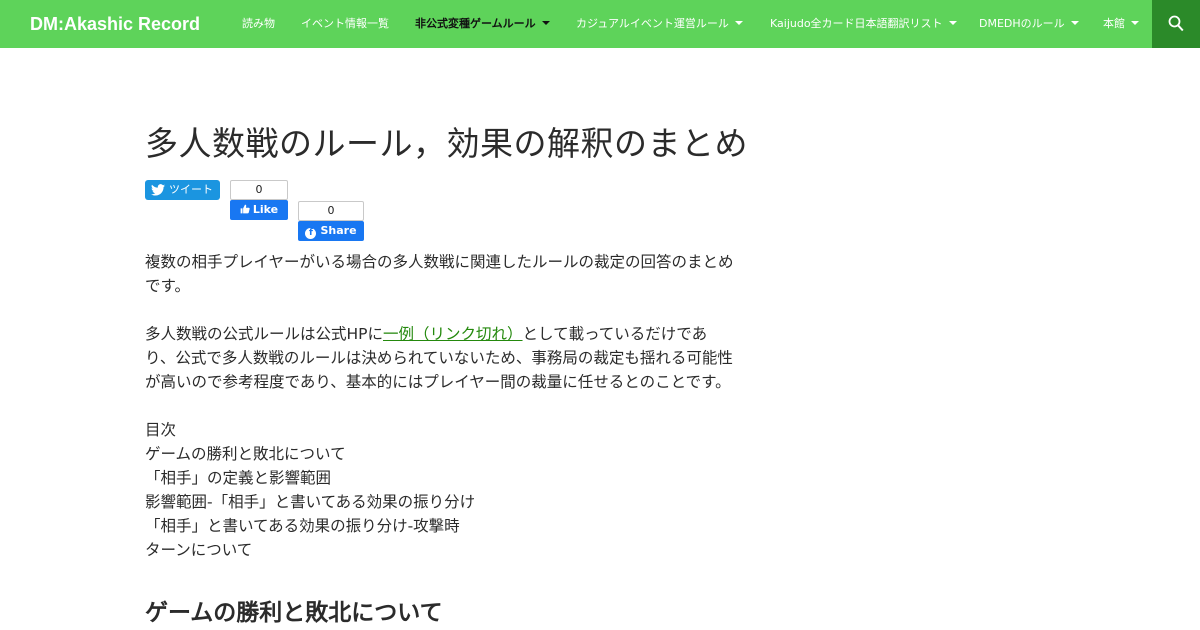  What do you see at coordinates (331, 211) in the screenshot?
I see `share-count: 0` at bounding box center [331, 211].